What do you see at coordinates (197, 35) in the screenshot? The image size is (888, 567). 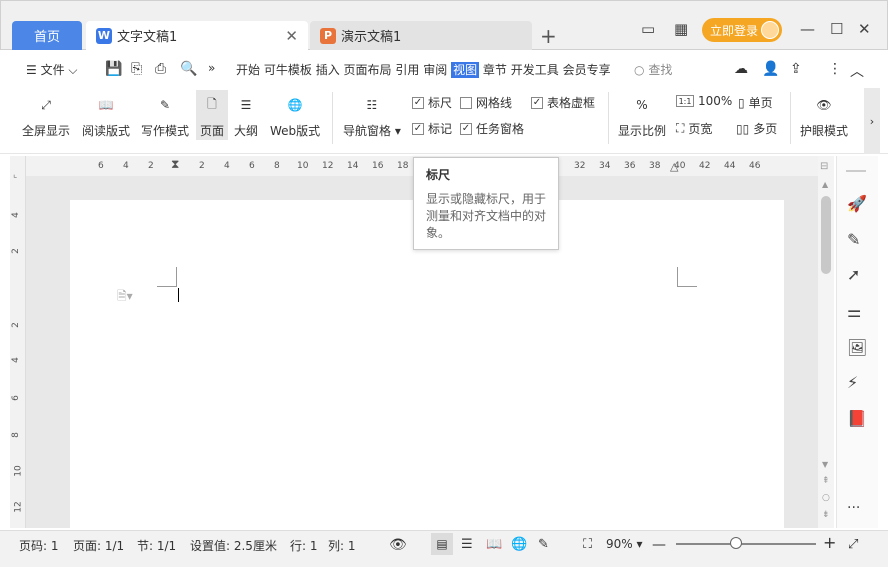 I see `tab-document: W 文字文稿1 ✕` at bounding box center [197, 35].